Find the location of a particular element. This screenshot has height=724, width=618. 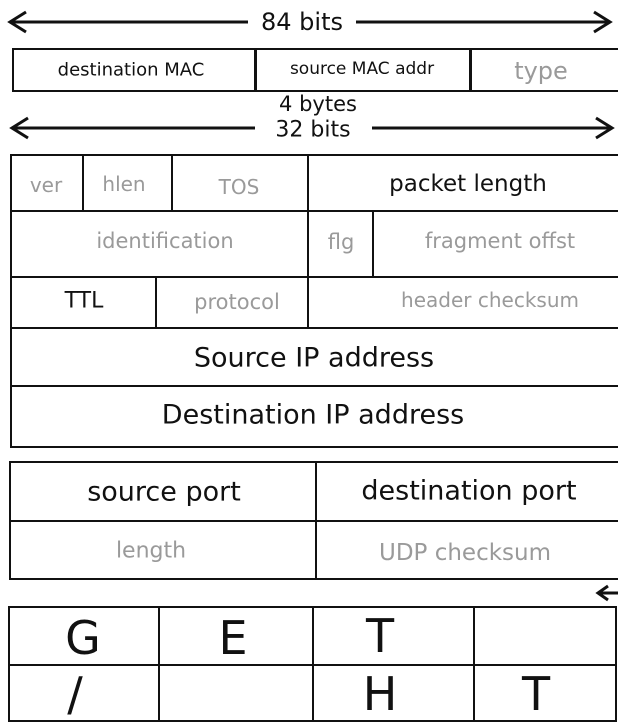

field-ttl: TTL is located at coordinates (84, 301).